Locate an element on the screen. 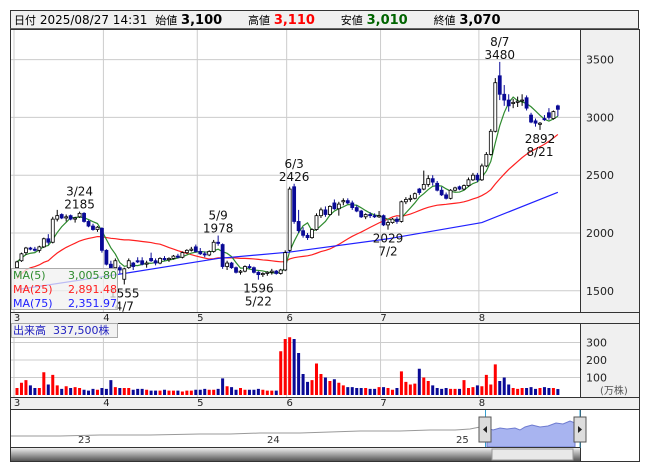 Image resolution: width=653 pixels, height=470 pixels. annotation-price: 2185 is located at coordinates (79, 205).